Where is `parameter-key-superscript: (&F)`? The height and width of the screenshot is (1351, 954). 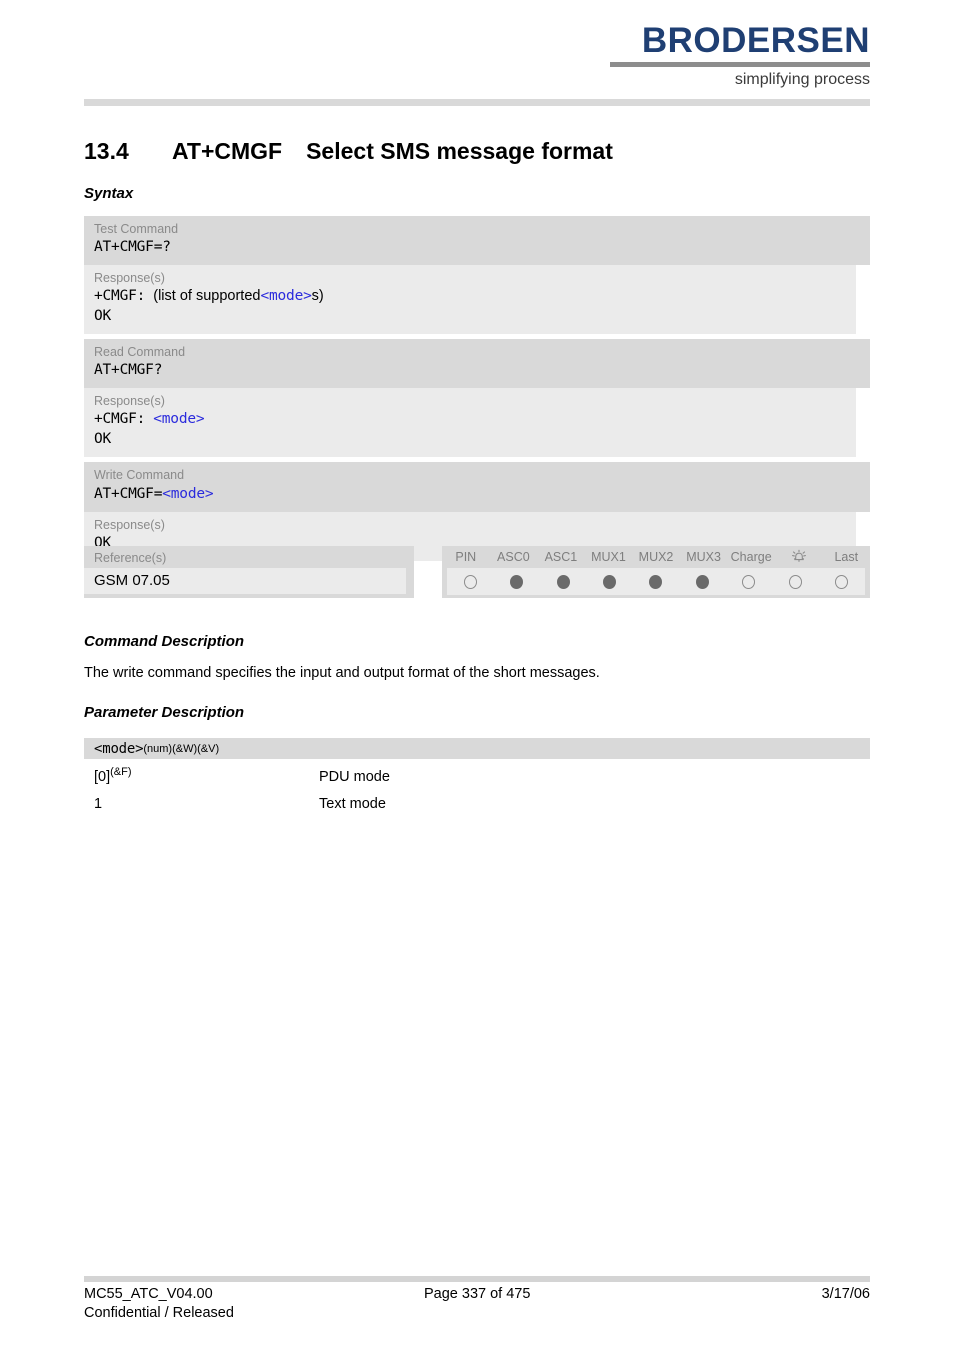 parameter-key-superscript: (&F) is located at coordinates (121, 772).